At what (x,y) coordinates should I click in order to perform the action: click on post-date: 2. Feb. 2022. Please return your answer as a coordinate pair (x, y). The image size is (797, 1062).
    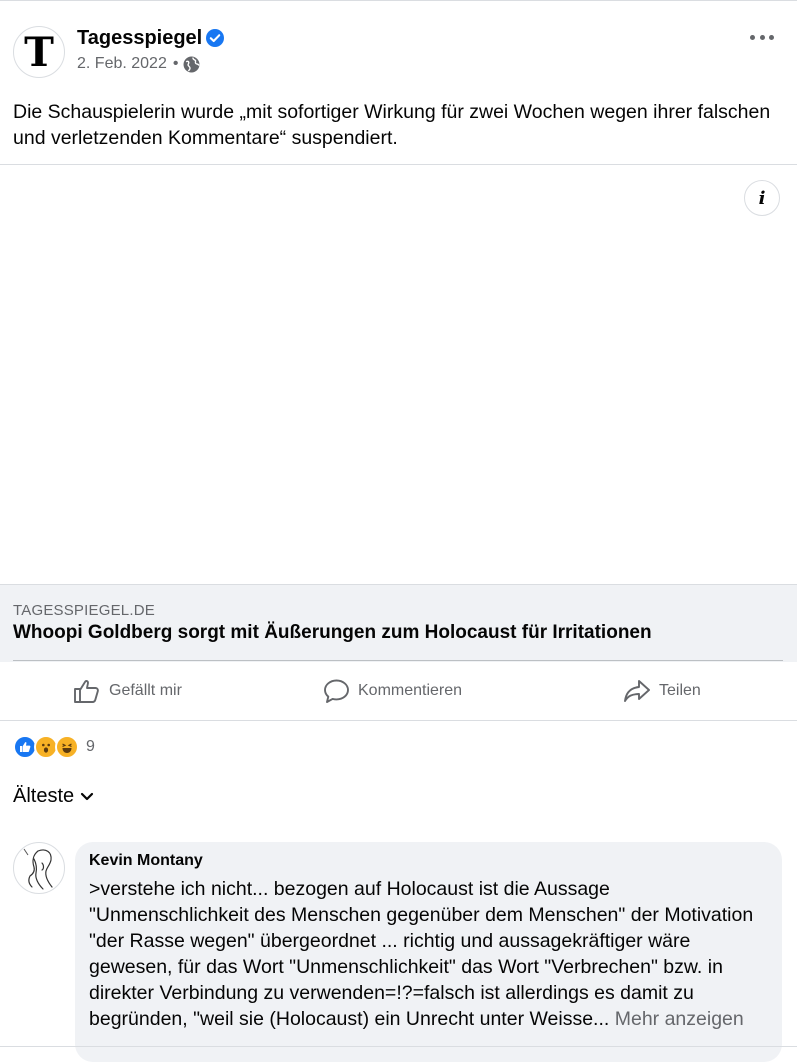
    Looking at the image, I should click on (122, 64).